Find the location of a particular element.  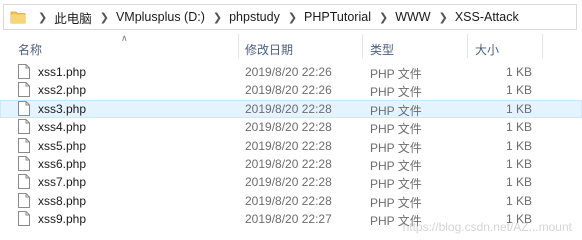

file-name: xss3.php is located at coordinates (62, 108).